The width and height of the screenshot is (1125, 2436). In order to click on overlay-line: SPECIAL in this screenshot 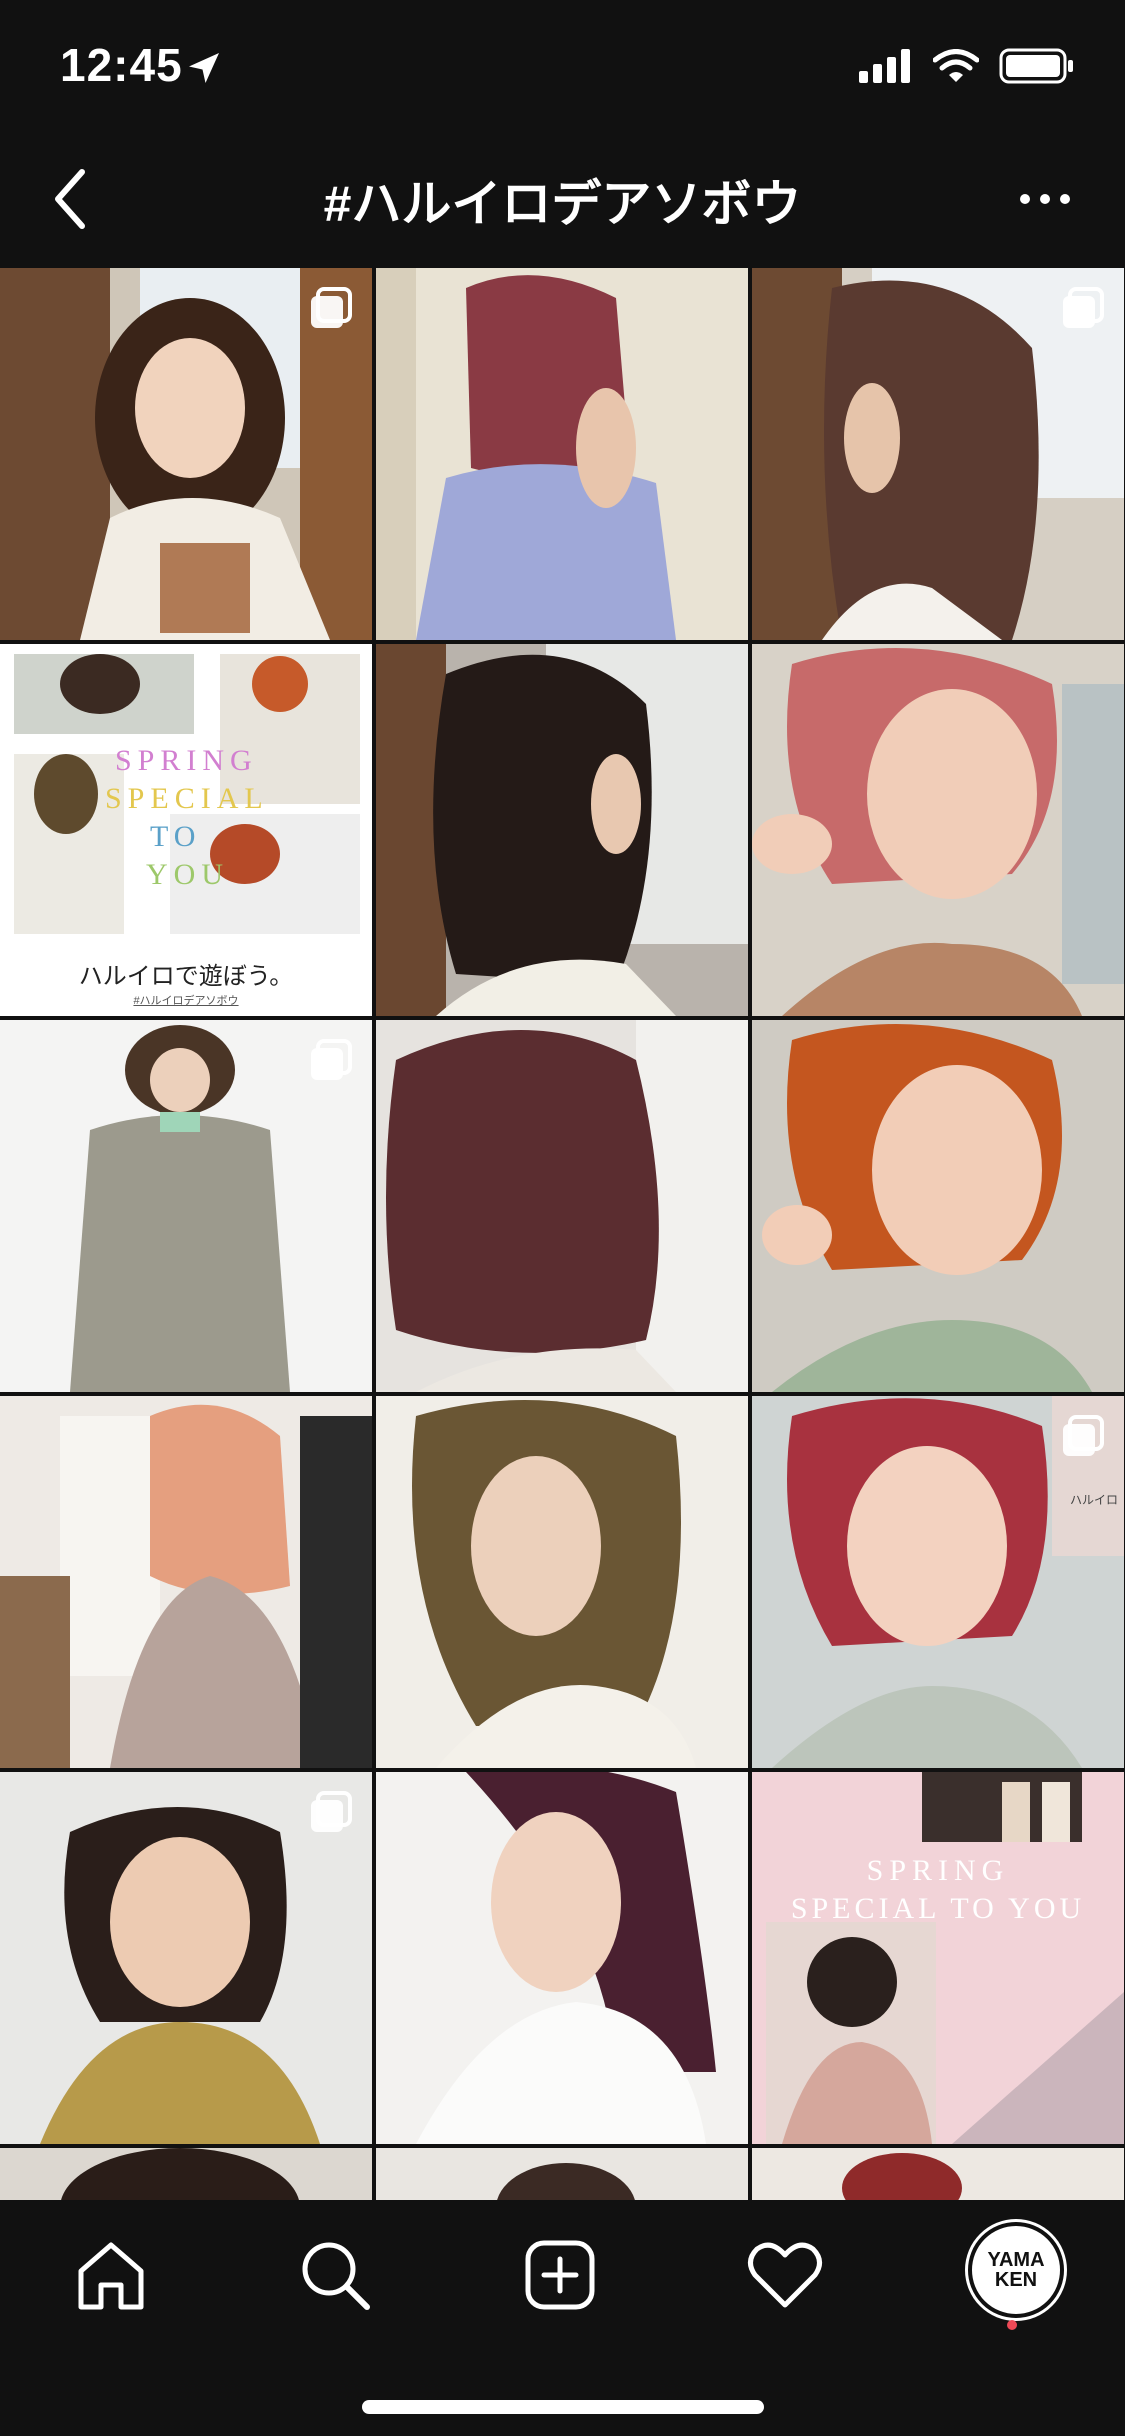, I will do `click(187, 798)`.